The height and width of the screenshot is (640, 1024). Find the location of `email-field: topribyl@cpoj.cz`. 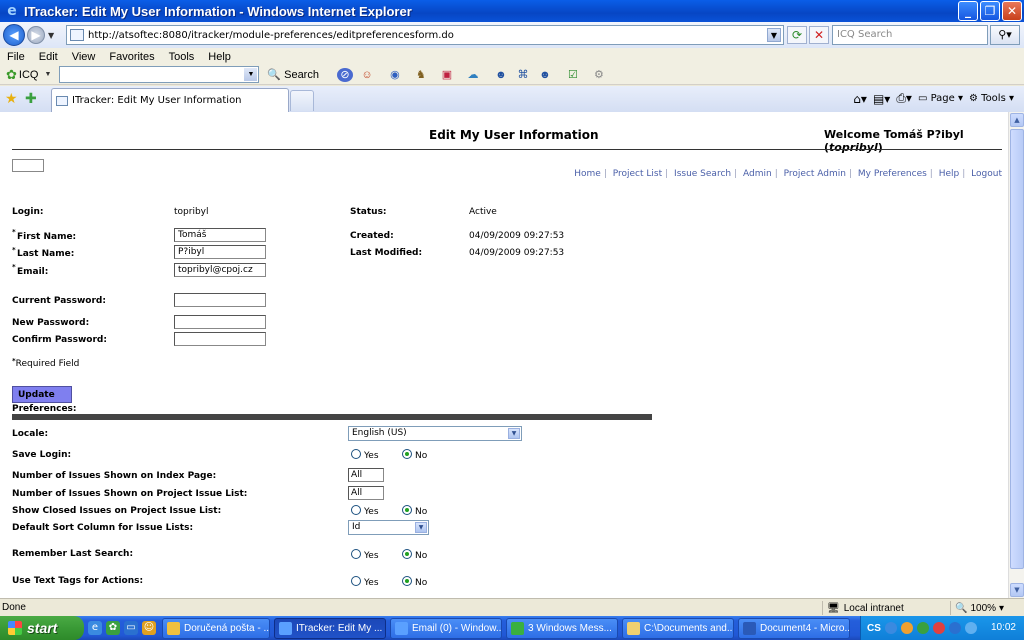

email-field: topribyl@cpoj.cz is located at coordinates (220, 270).